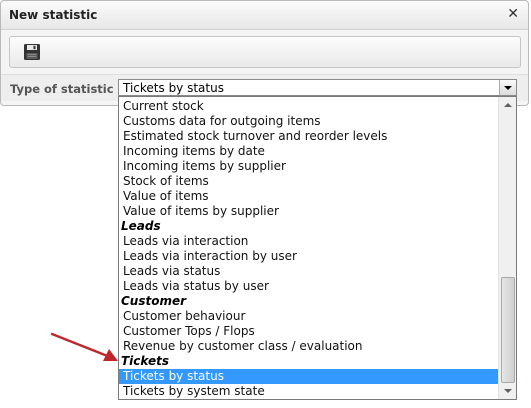 The height and width of the screenshot is (408, 531). Describe the element at coordinates (513, 14) in the screenshot. I see `close-icon: ✕` at that location.